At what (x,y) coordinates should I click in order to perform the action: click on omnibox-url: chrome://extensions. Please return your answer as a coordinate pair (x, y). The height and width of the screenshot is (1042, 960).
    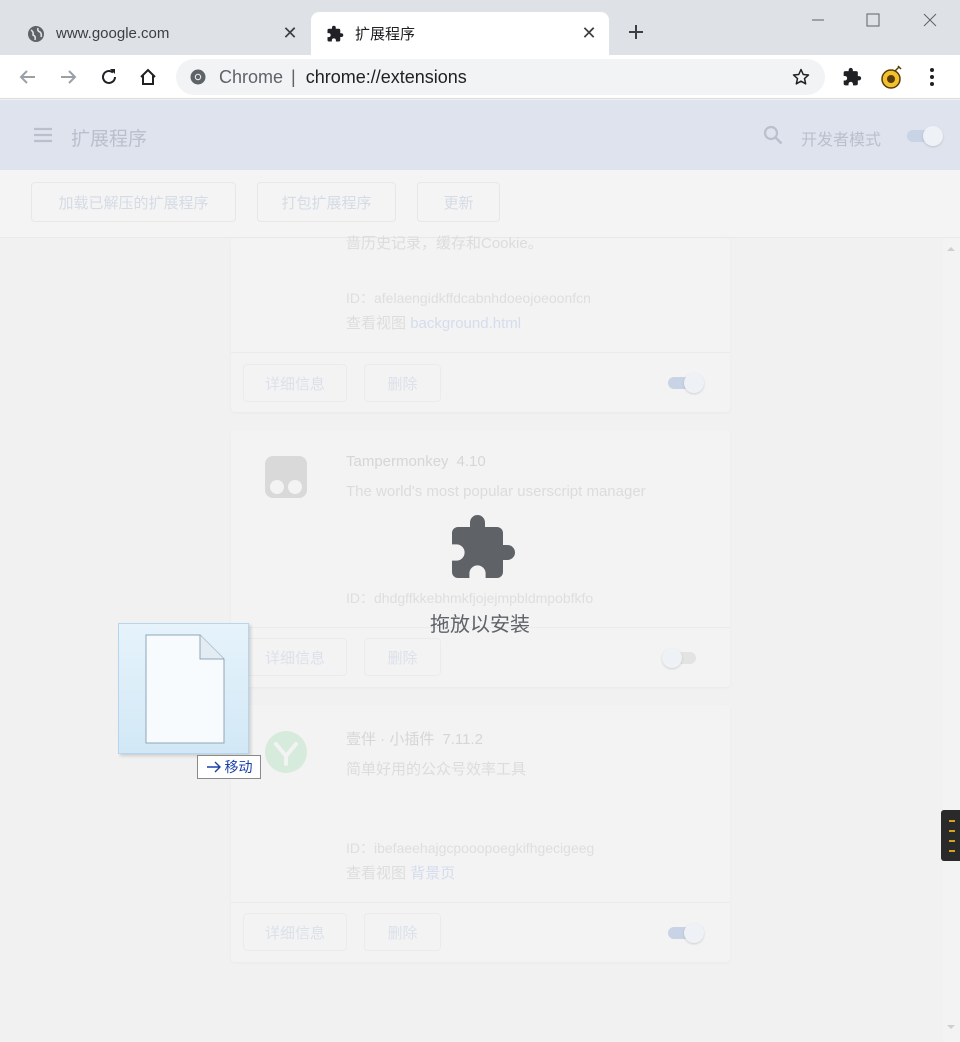
    Looking at the image, I should click on (386, 76).